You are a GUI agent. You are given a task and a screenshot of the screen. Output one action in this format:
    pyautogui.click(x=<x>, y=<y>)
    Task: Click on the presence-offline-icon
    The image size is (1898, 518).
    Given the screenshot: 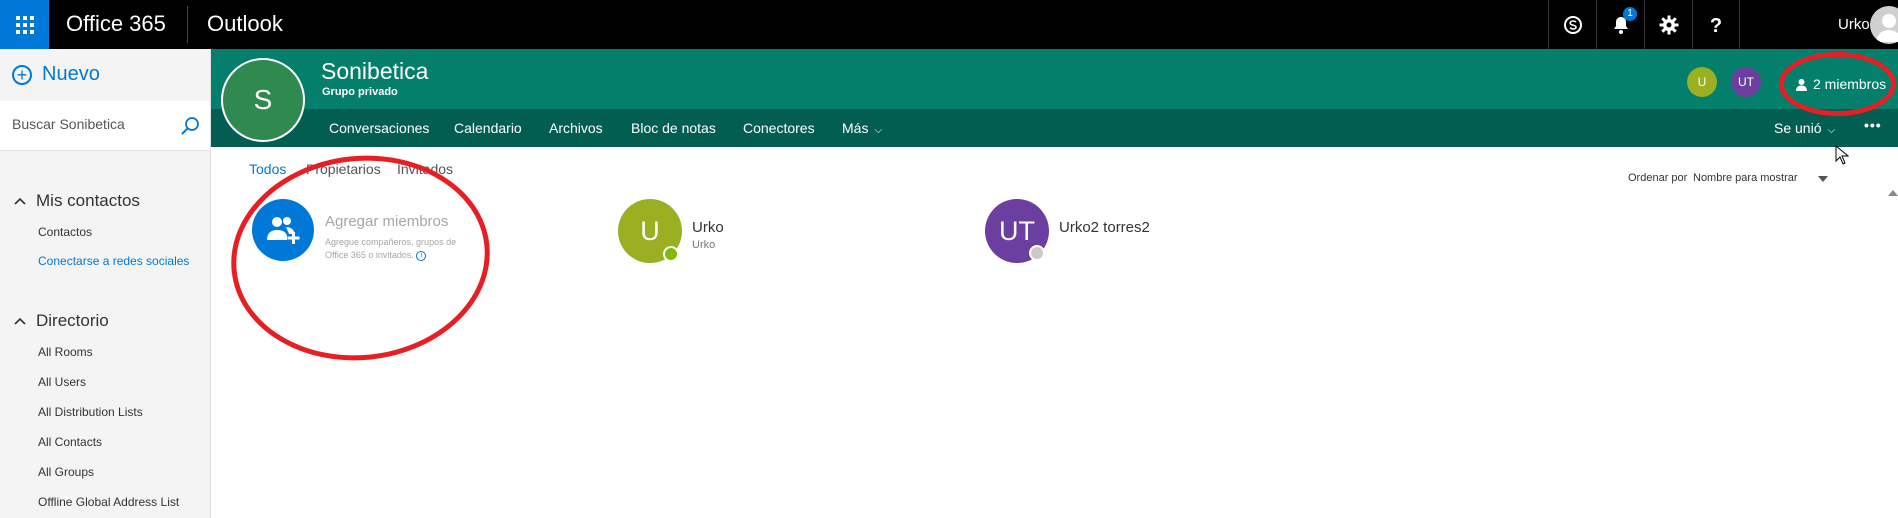 What is the action you would take?
    pyautogui.click(x=1037, y=253)
    